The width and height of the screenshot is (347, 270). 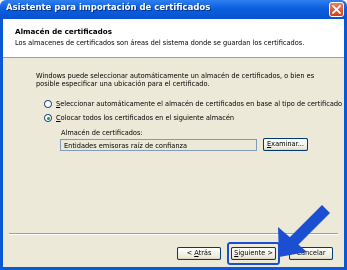 What do you see at coordinates (304, 231) in the screenshot?
I see `pointer-arrow-icon` at bounding box center [304, 231].